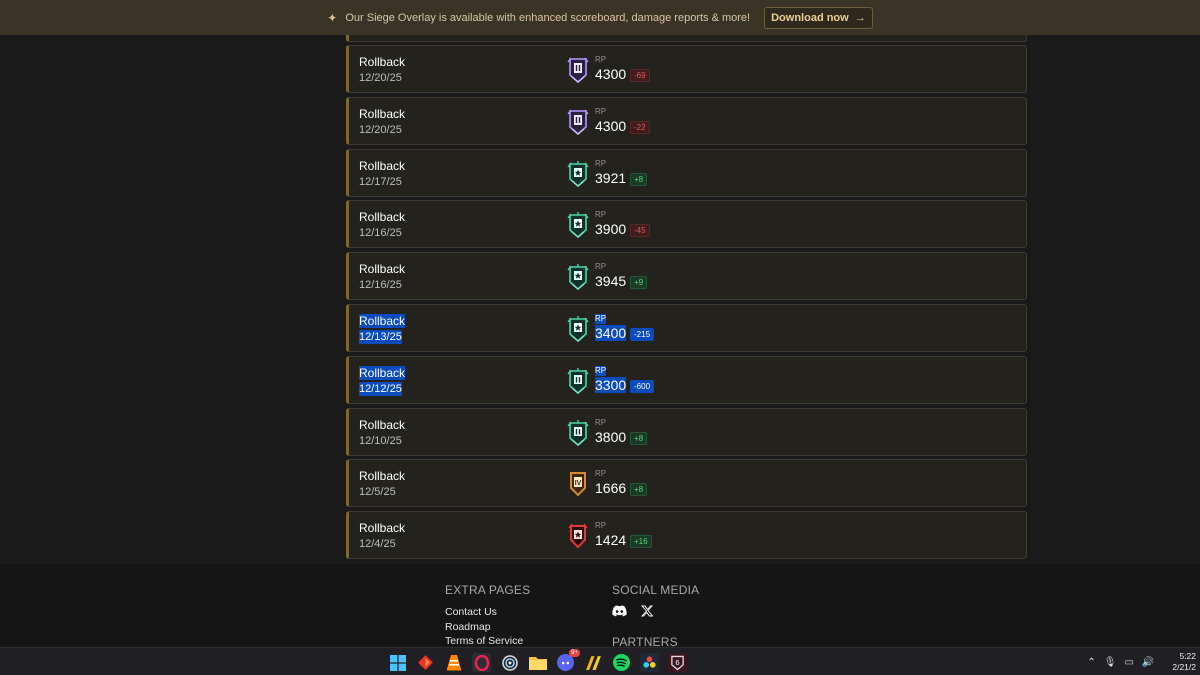  Describe the element at coordinates (686, 69) in the screenshot. I see `match-history-row: Rollback 12/20/25 RP 4300 -69` at that location.